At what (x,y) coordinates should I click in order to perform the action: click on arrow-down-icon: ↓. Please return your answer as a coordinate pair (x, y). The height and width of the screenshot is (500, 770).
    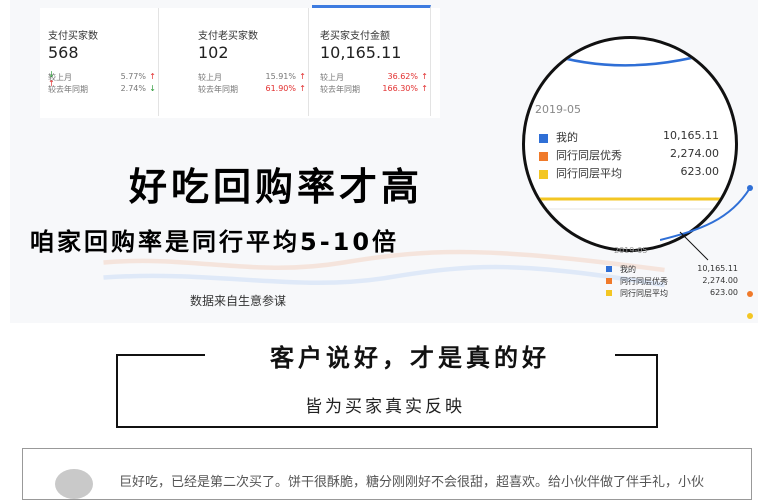
    Looking at the image, I should click on (152, 88).